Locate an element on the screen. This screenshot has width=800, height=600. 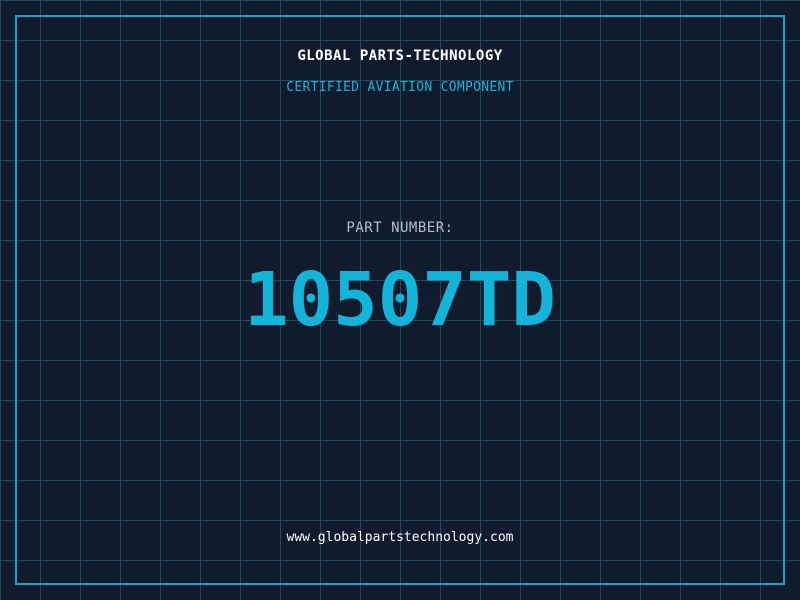
website-url: www.globalpartstechnology.com is located at coordinates (400, 537).